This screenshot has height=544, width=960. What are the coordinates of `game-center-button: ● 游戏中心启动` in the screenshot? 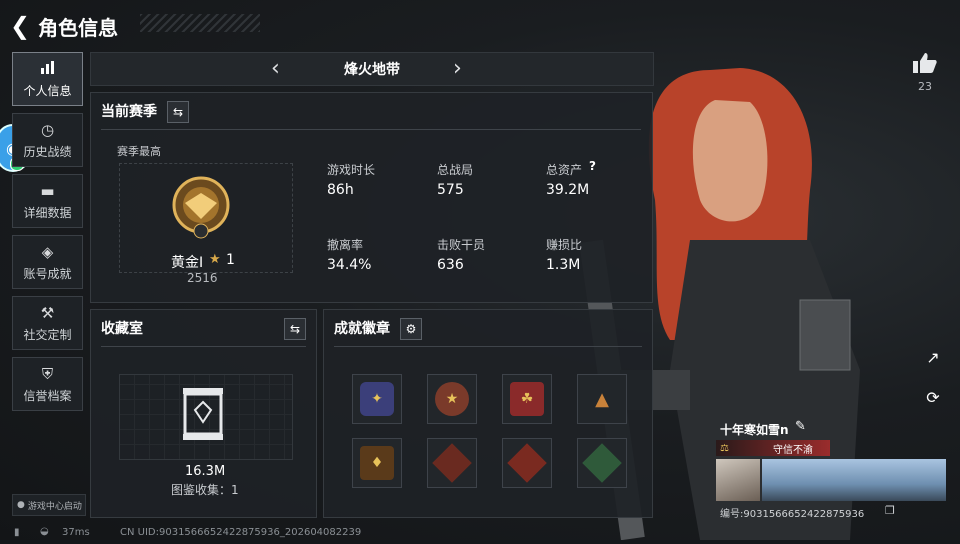 It's located at (49, 505).